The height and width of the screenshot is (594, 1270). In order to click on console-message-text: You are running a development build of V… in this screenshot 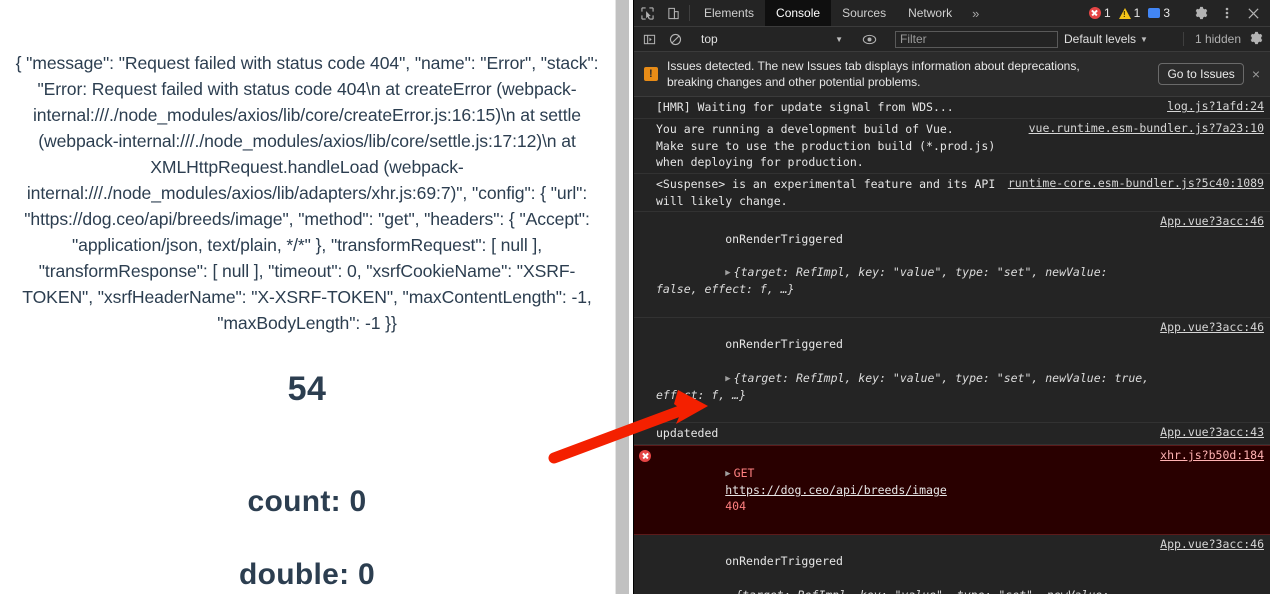, I will do `click(826, 146)`.